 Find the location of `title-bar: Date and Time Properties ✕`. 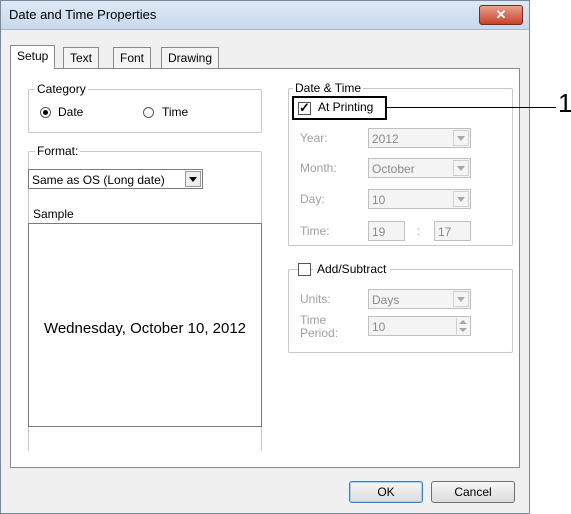

title-bar: Date and Time Properties ✕ is located at coordinates (265, 15).